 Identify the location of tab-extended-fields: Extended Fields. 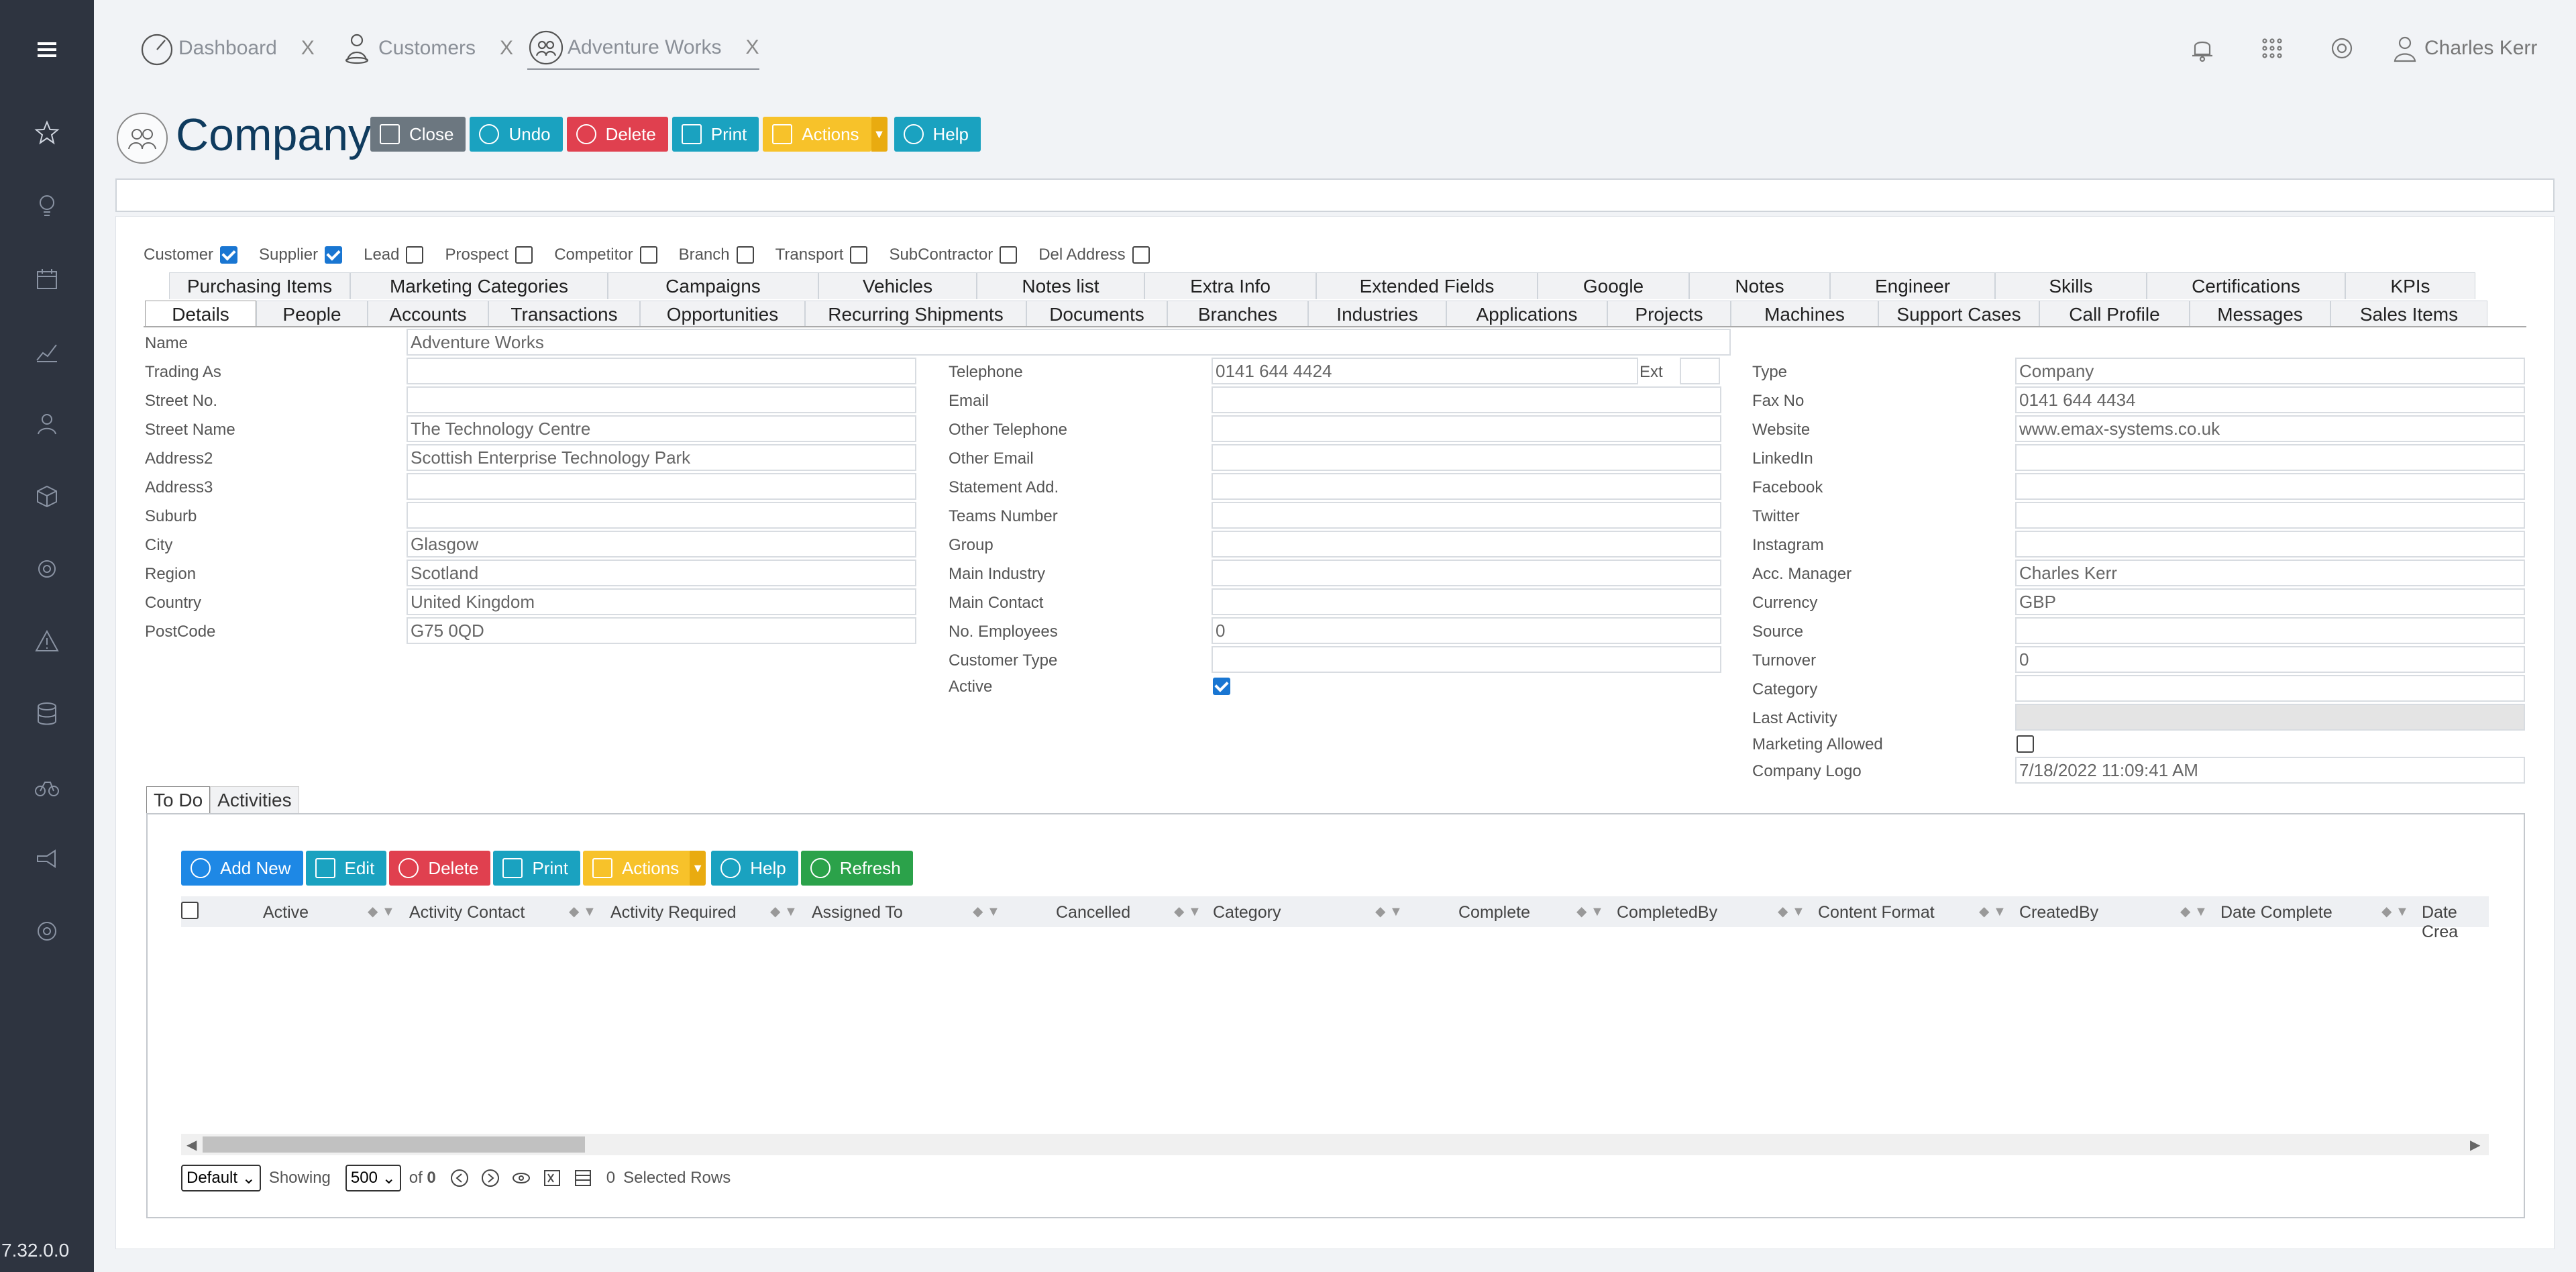
(1427, 285).